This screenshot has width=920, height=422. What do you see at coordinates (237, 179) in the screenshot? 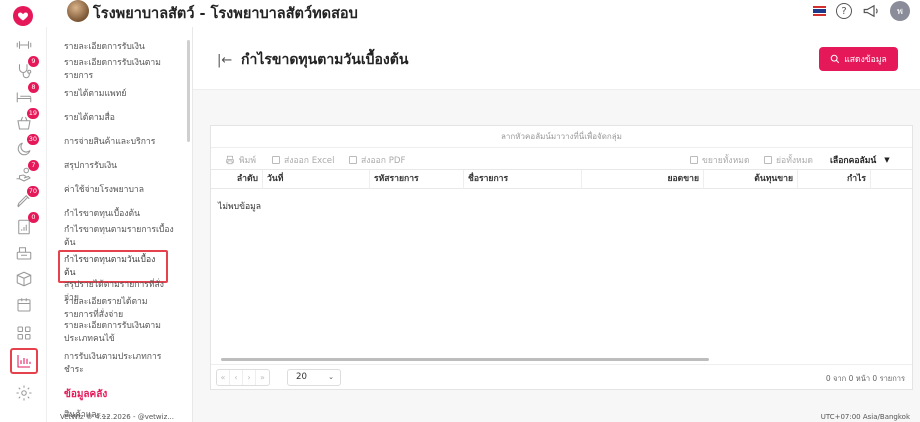
I see `column-header: ลำดับ` at bounding box center [237, 179].